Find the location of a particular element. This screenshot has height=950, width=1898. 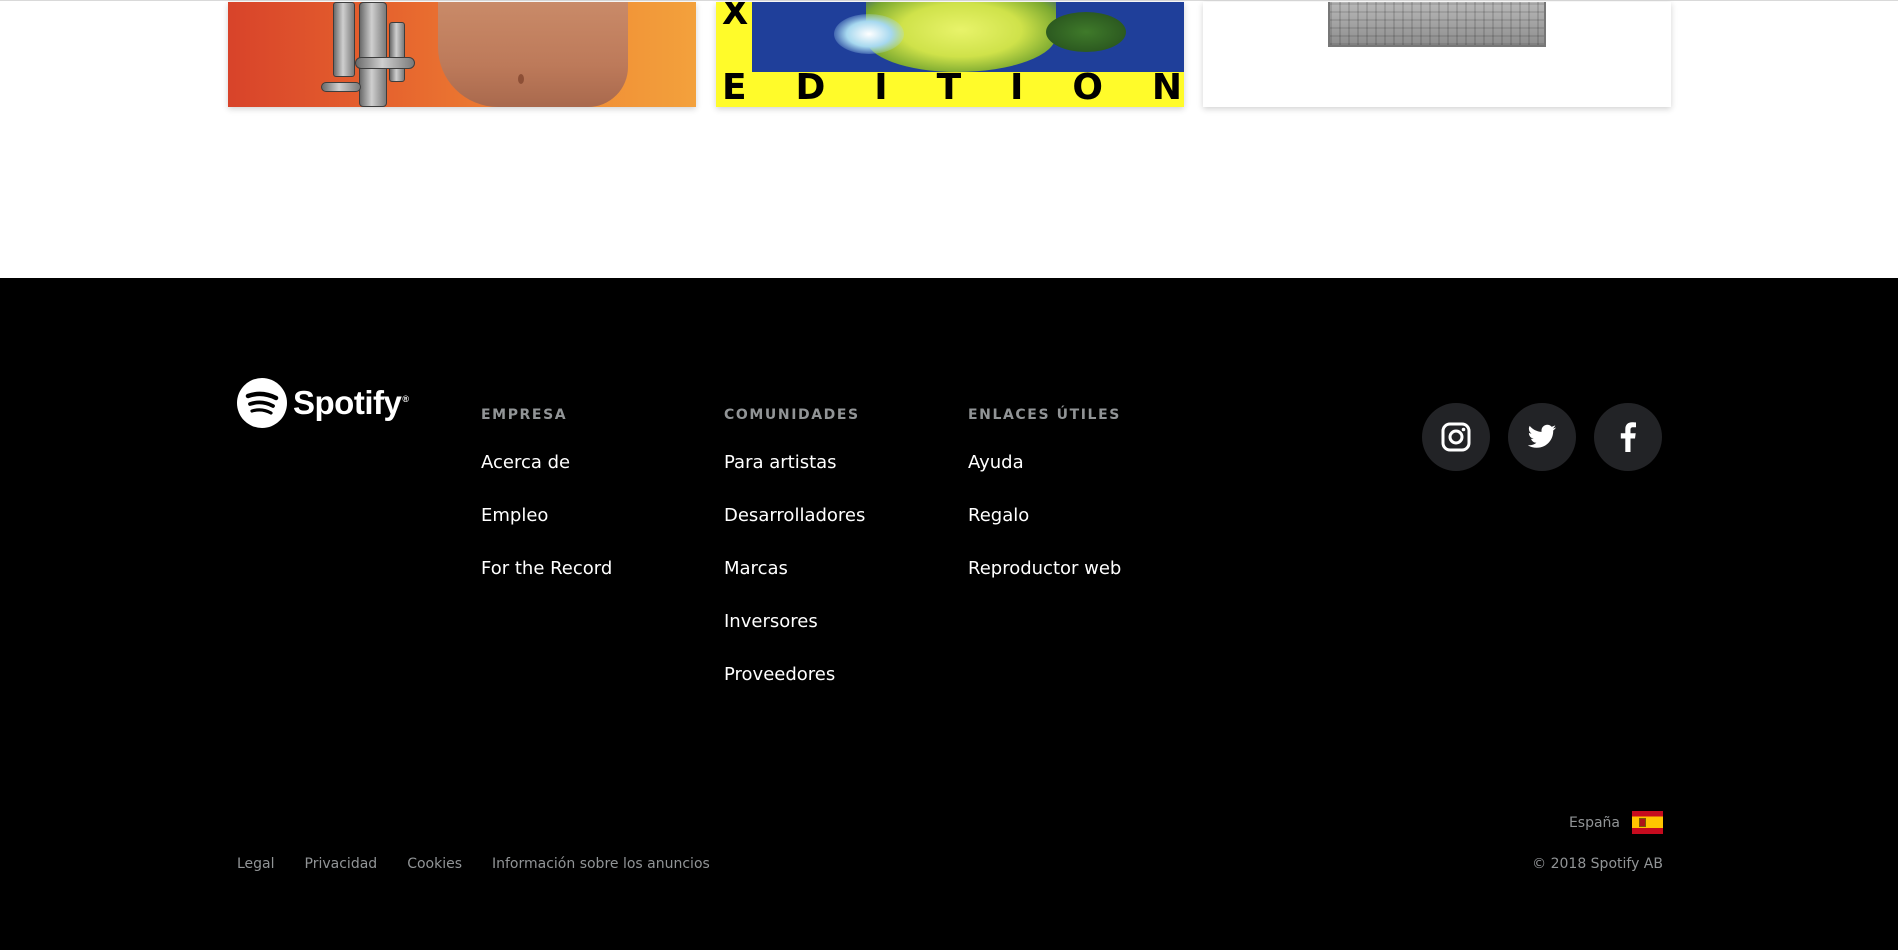

privacy-link: Privacidad is located at coordinates (341, 864).